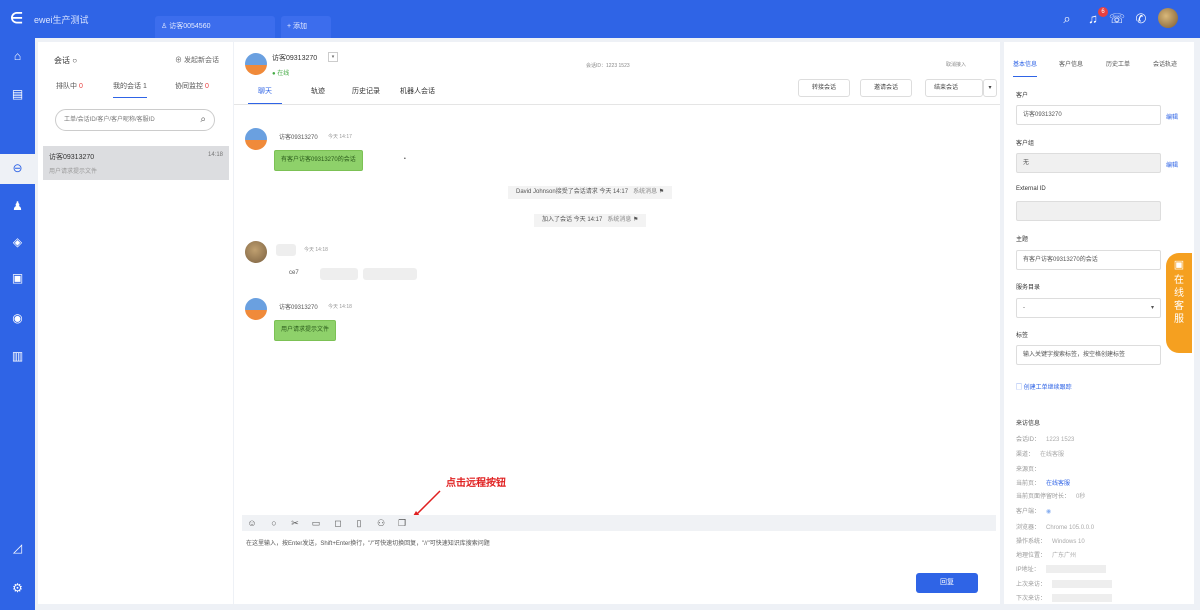 This screenshot has height=610, width=1200. What do you see at coordinates (1172, 116) in the screenshot?
I see `edit-customer-link: 编辑` at bounding box center [1172, 116].